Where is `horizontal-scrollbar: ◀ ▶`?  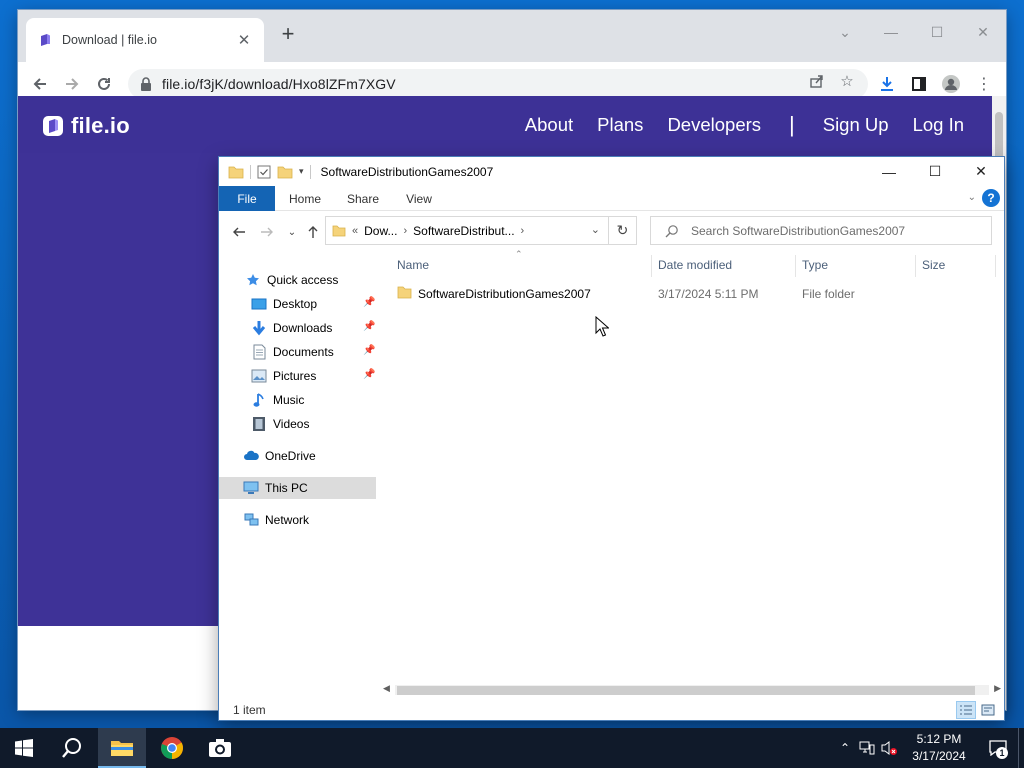
horizontal-scrollbar: ◀ ▶ is located at coordinates (692, 690).